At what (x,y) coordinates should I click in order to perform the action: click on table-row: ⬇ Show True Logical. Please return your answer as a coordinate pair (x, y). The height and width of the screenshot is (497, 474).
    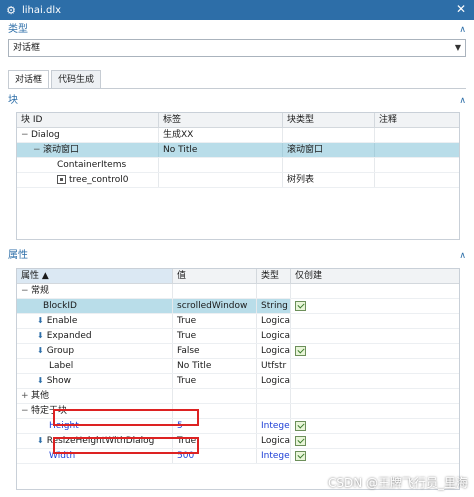
    Looking at the image, I should click on (238, 381).